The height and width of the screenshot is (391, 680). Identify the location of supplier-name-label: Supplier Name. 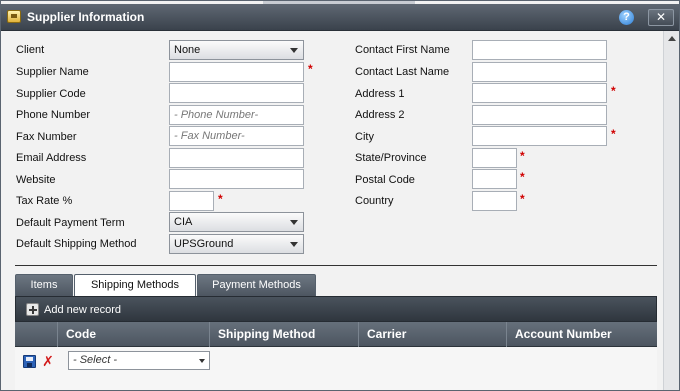
(52, 72).